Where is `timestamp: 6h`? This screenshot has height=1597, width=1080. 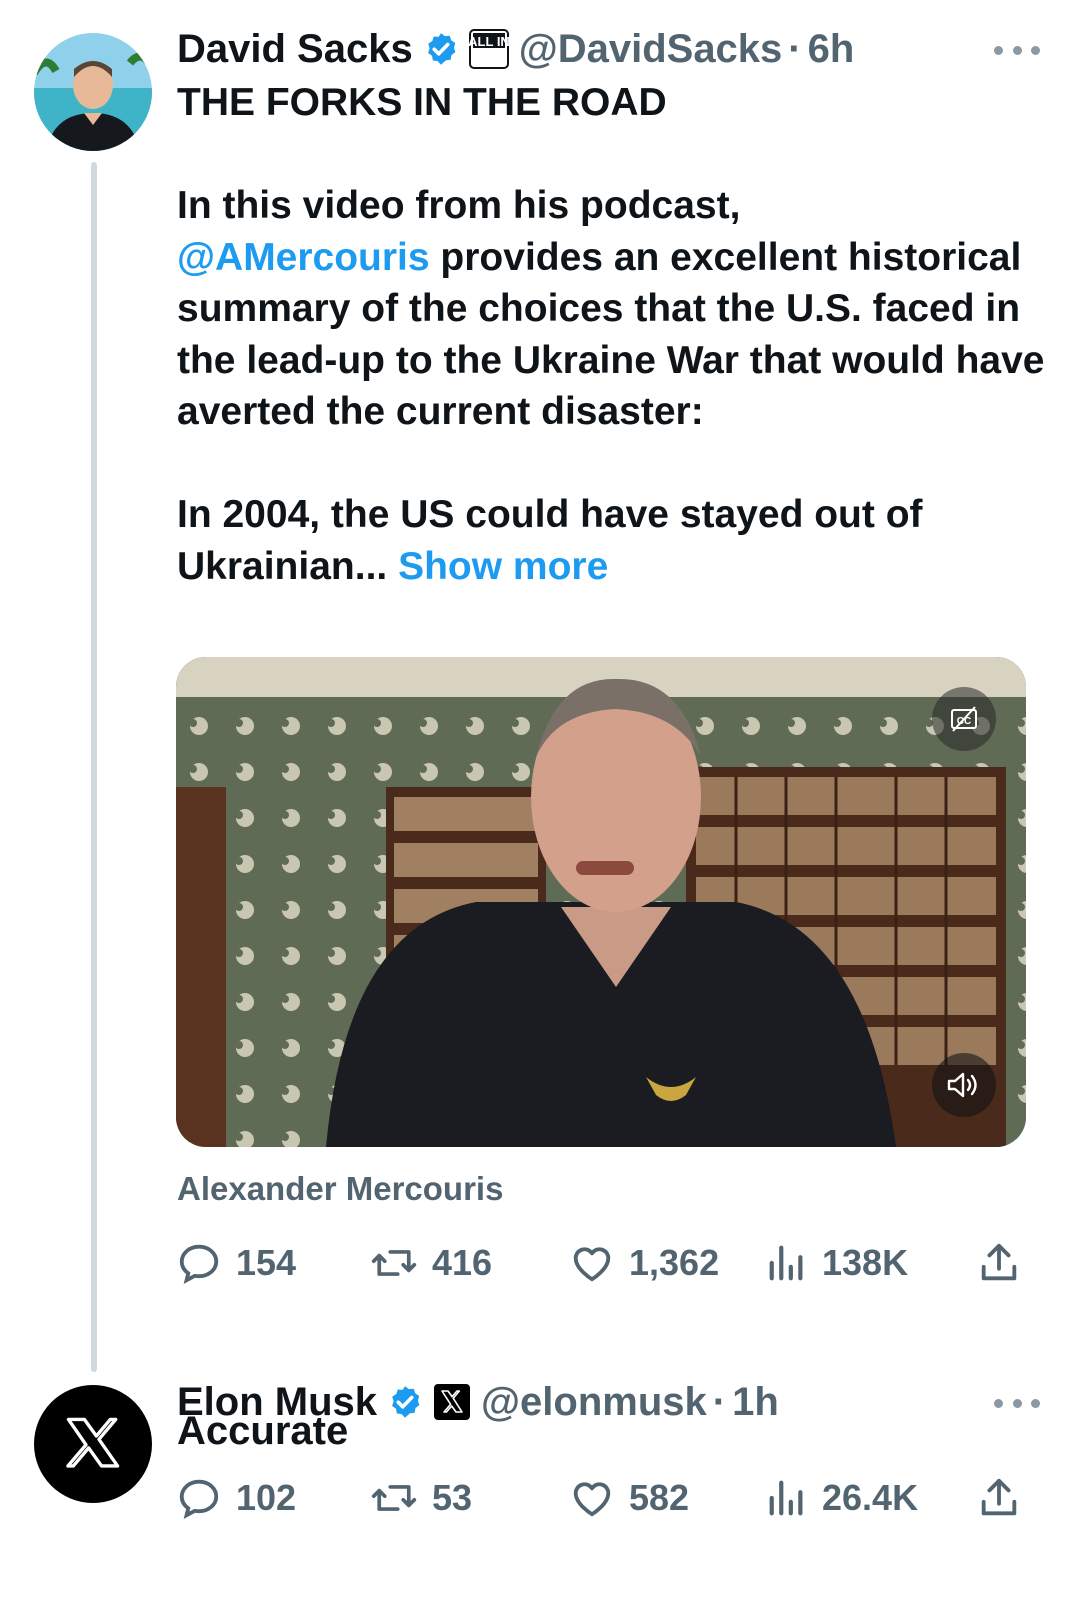
timestamp: 6h is located at coordinates (831, 49).